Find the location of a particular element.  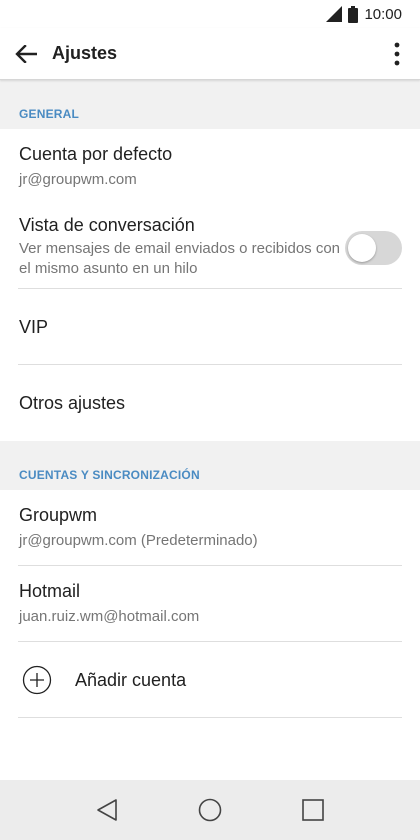

nav-home-icon is located at coordinates (210, 810).